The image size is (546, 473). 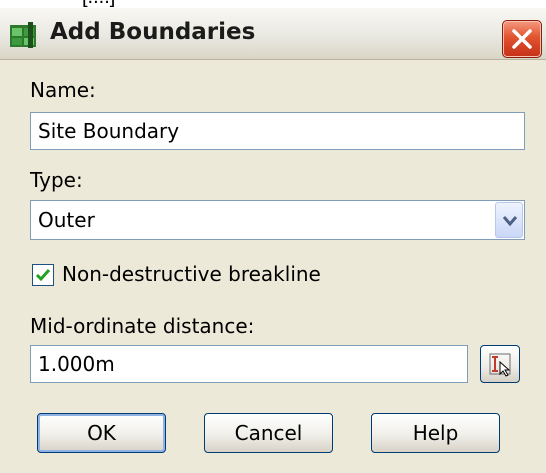 I want to click on partial-previous-text: [....], so click(x=273, y=4).